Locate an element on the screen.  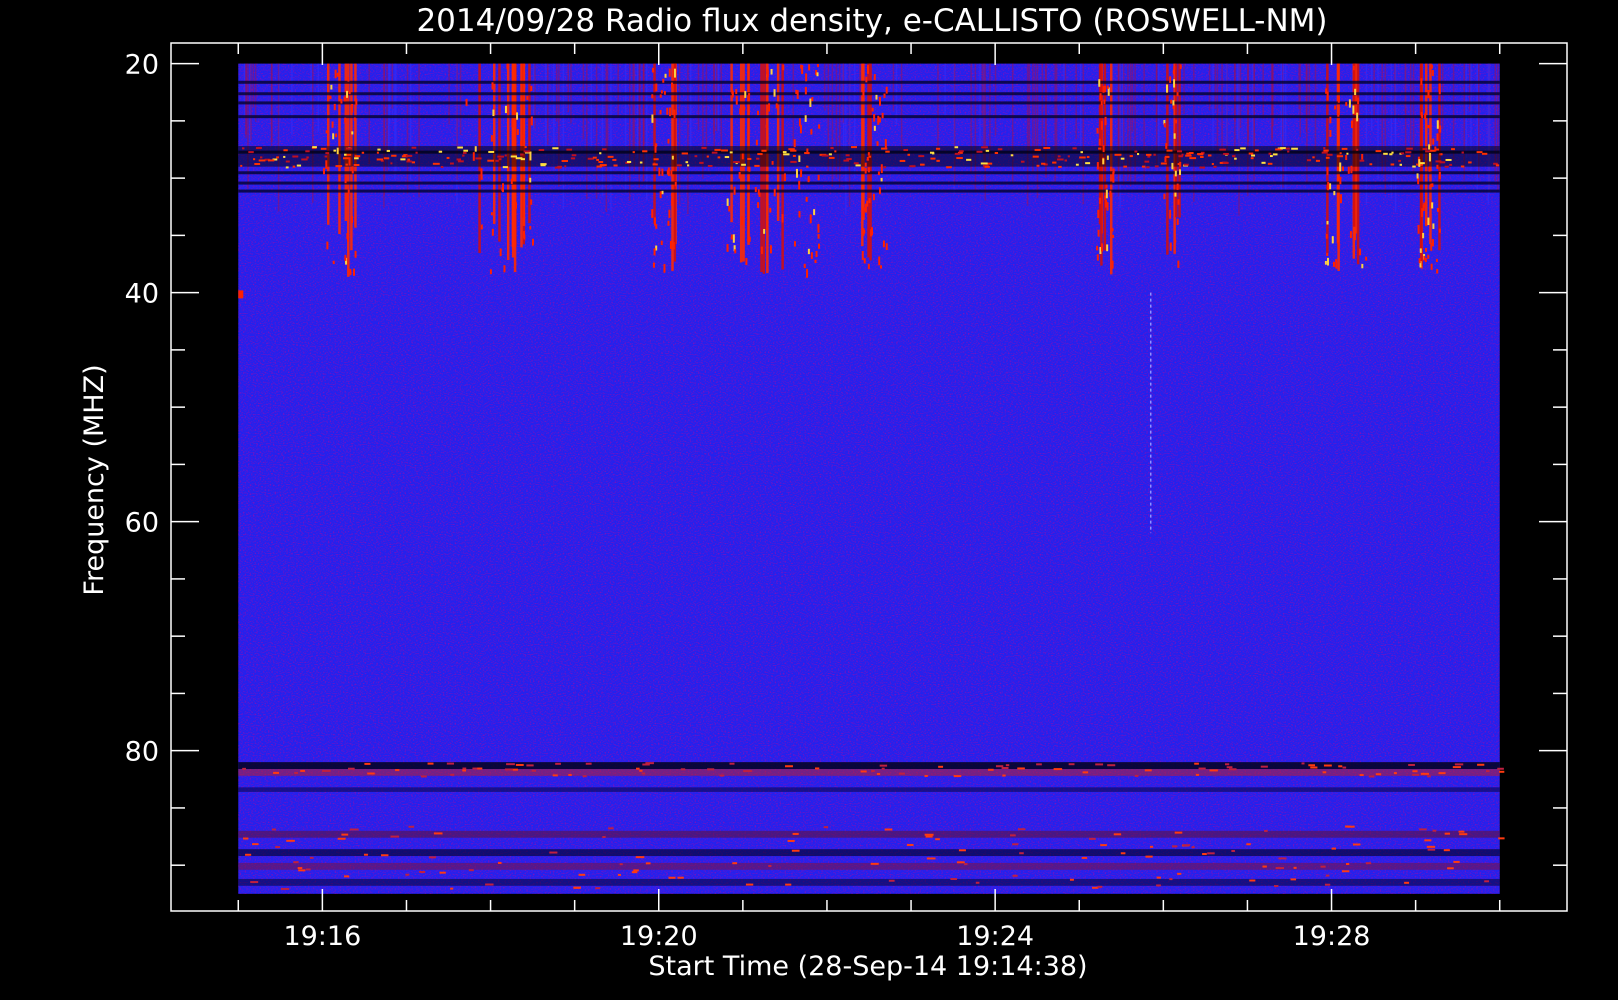
y-tick-label: 20 is located at coordinates (142, 65).